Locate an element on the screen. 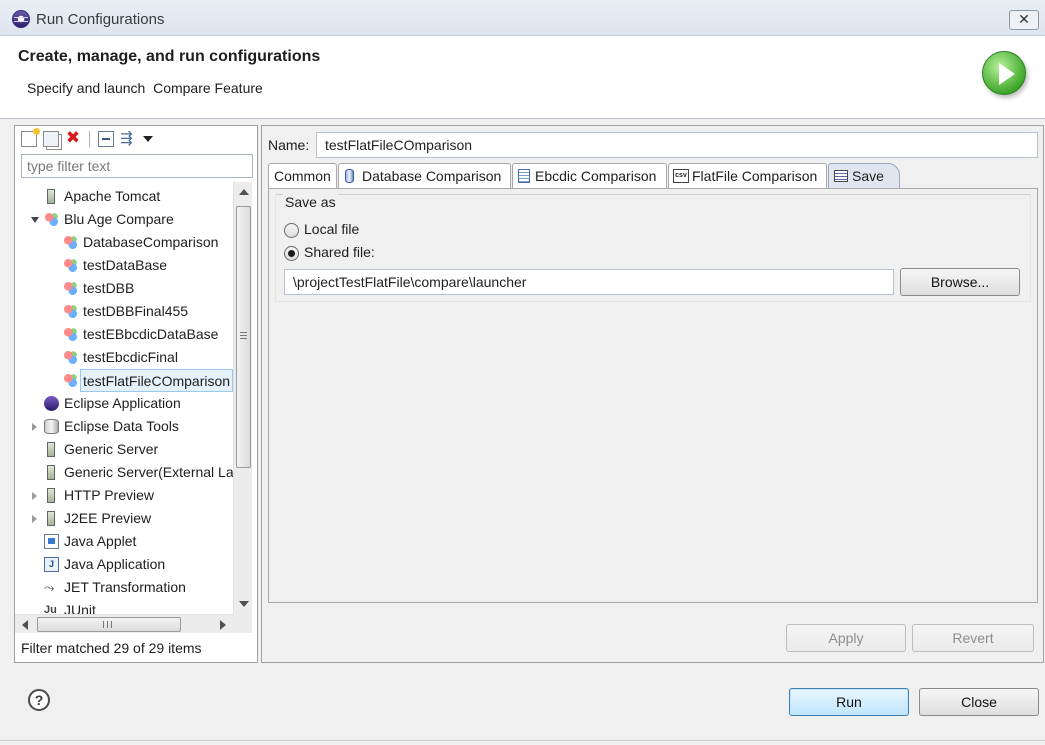 This screenshot has width=1045, height=745. shared-file-label: Shared file: is located at coordinates (339, 252).